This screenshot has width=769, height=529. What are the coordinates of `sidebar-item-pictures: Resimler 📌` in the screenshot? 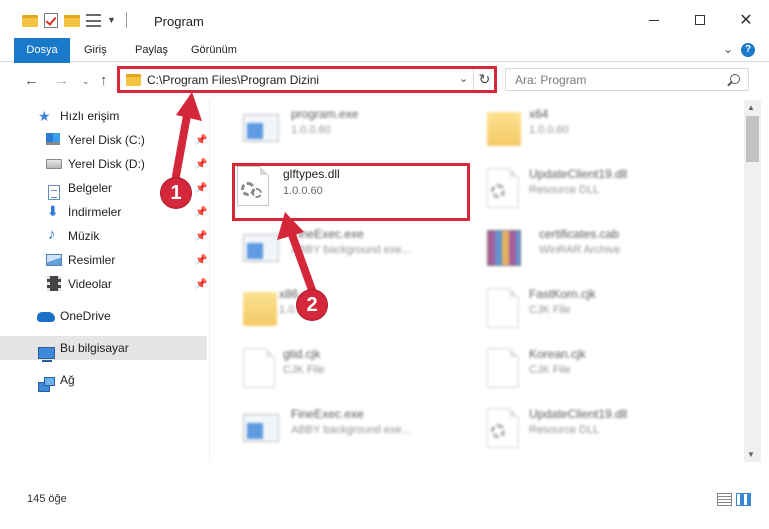 It's located at (103, 260).